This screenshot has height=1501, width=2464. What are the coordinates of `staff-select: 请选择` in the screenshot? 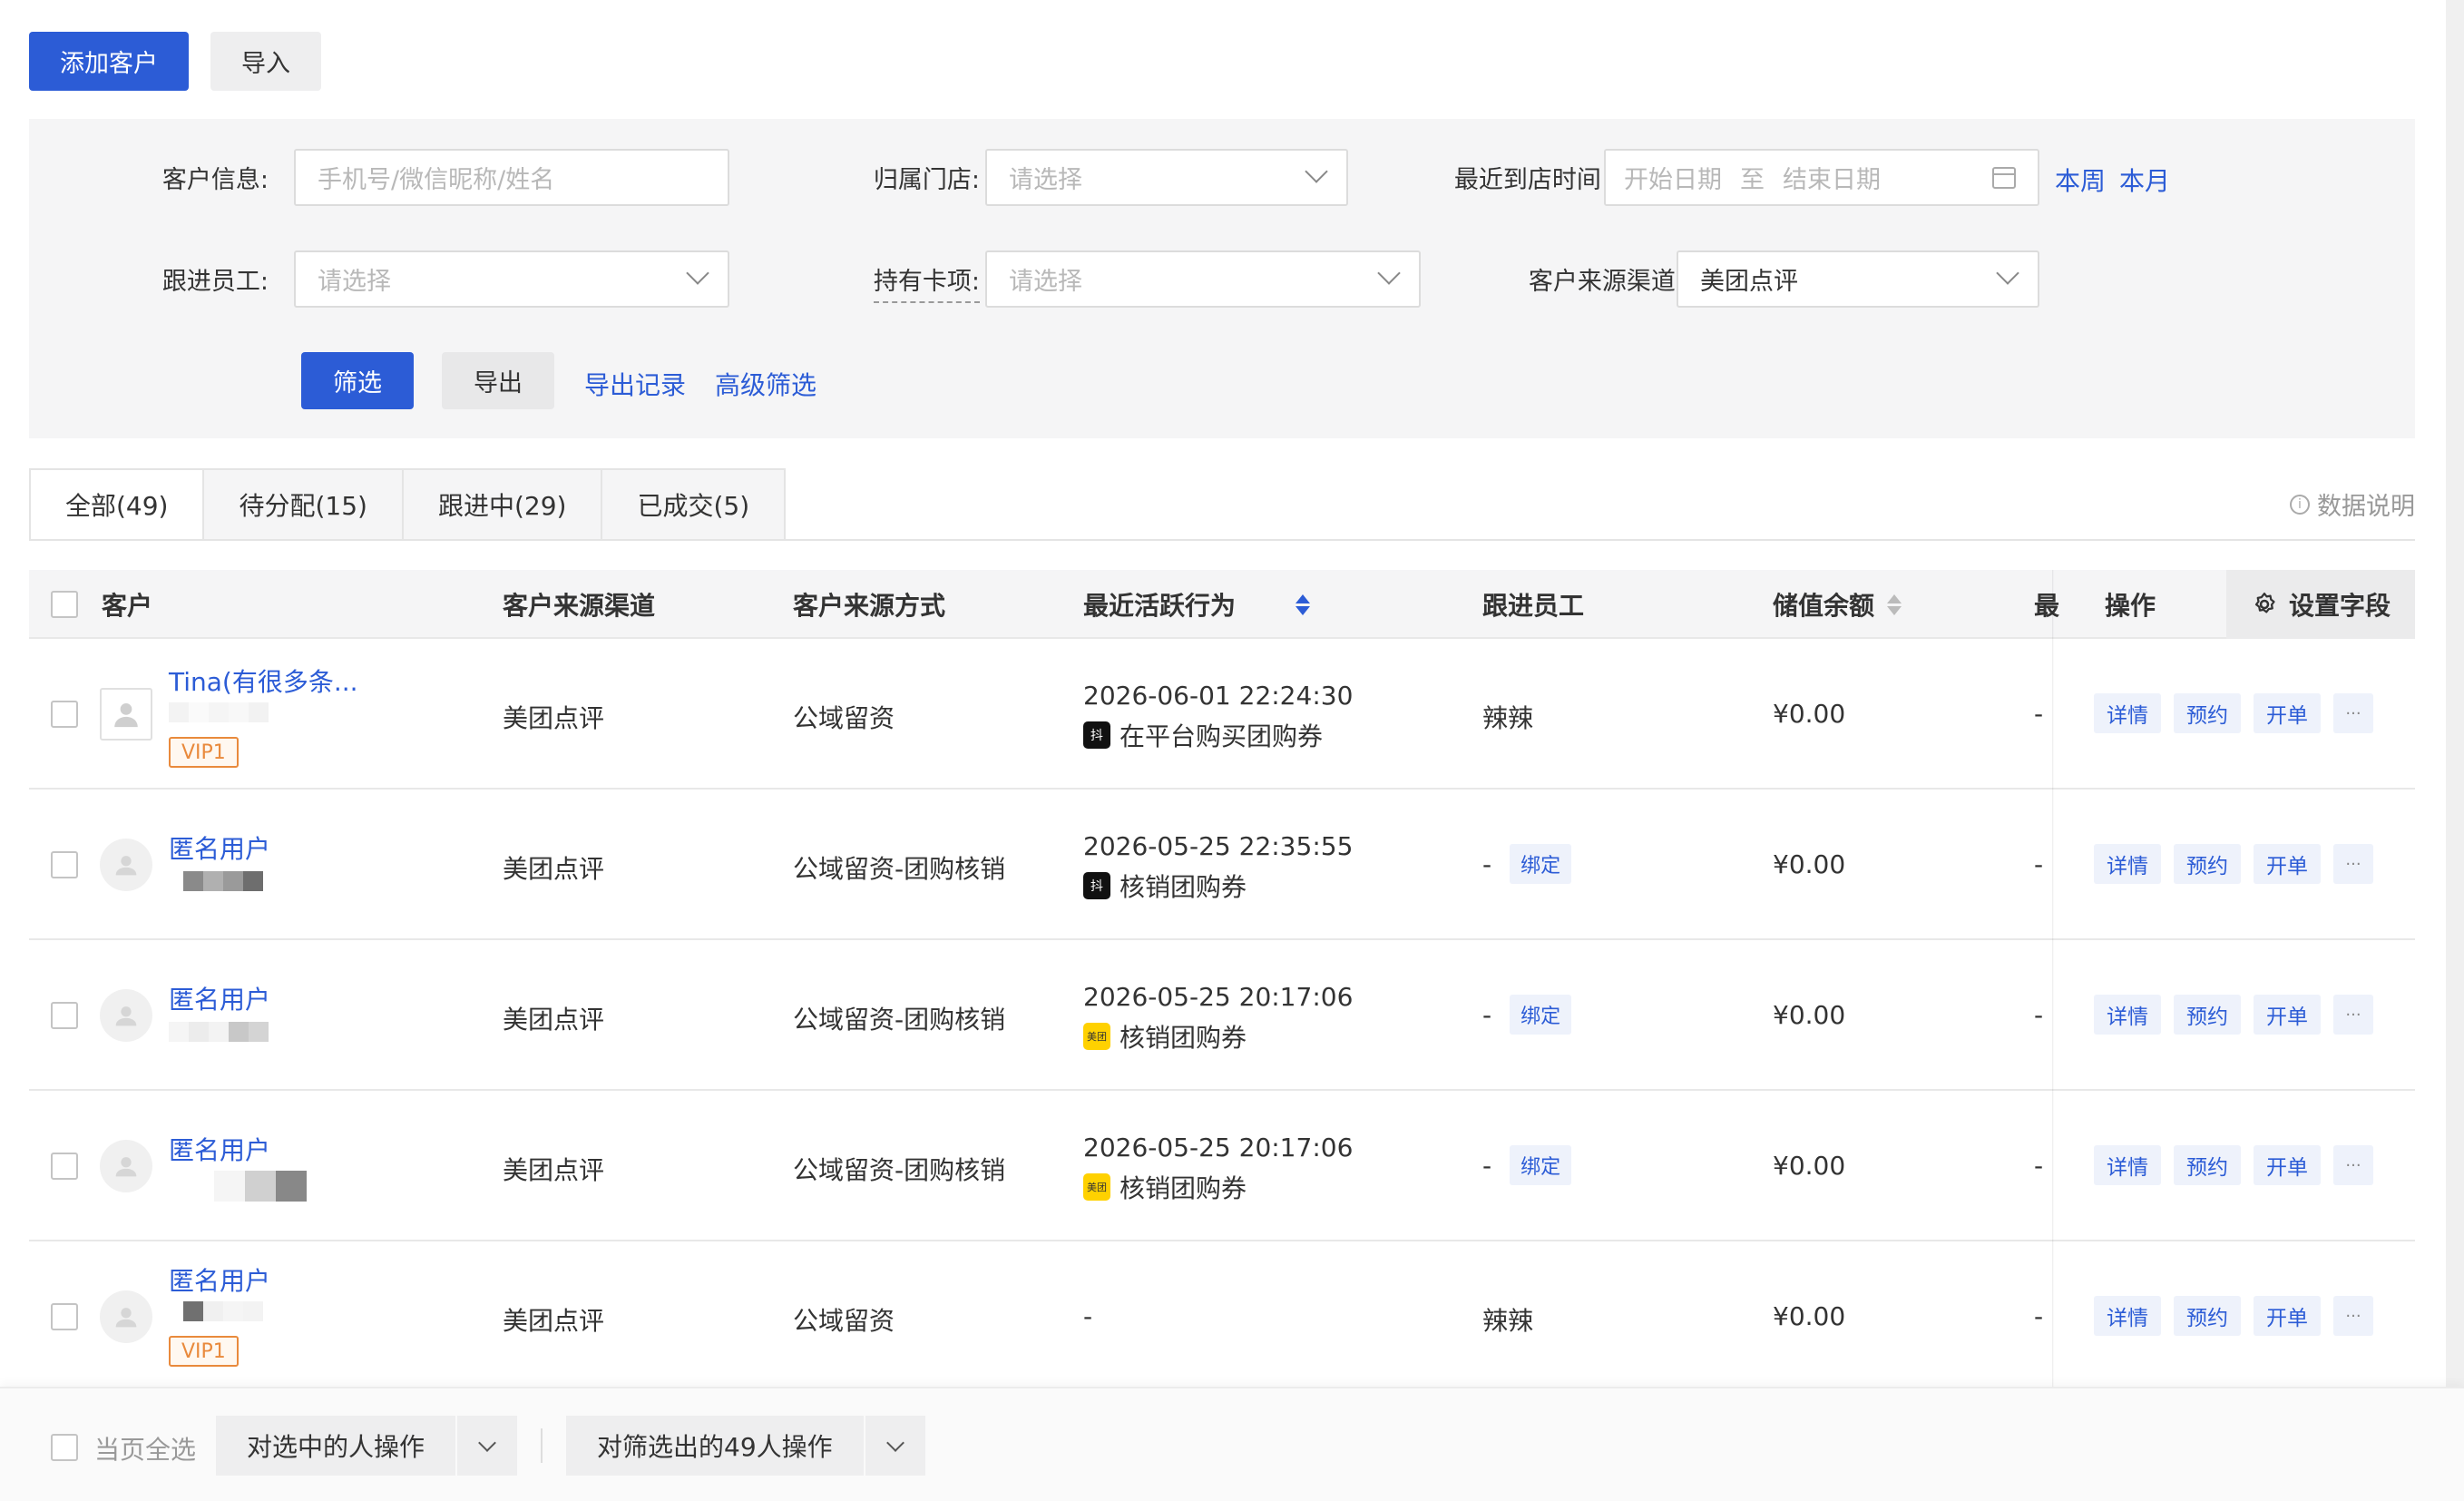 It's located at (511, 279).